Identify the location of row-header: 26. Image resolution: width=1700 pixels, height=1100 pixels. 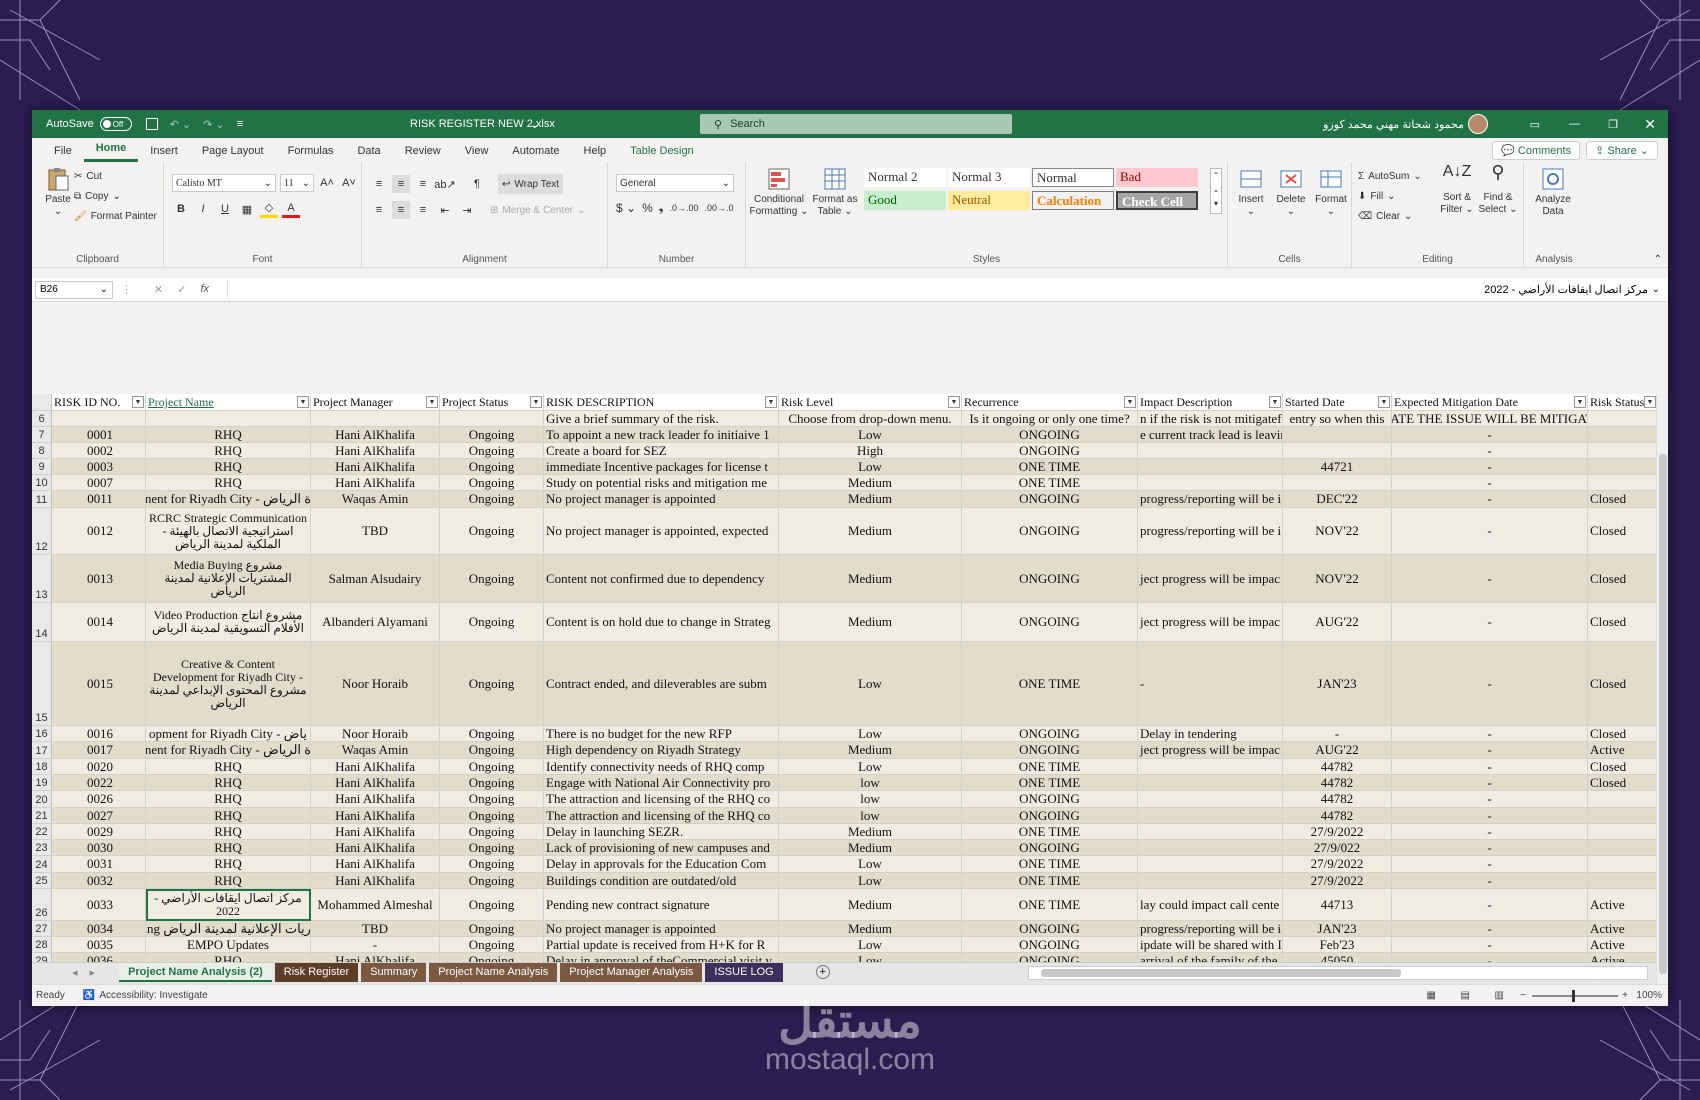
(42, 905).